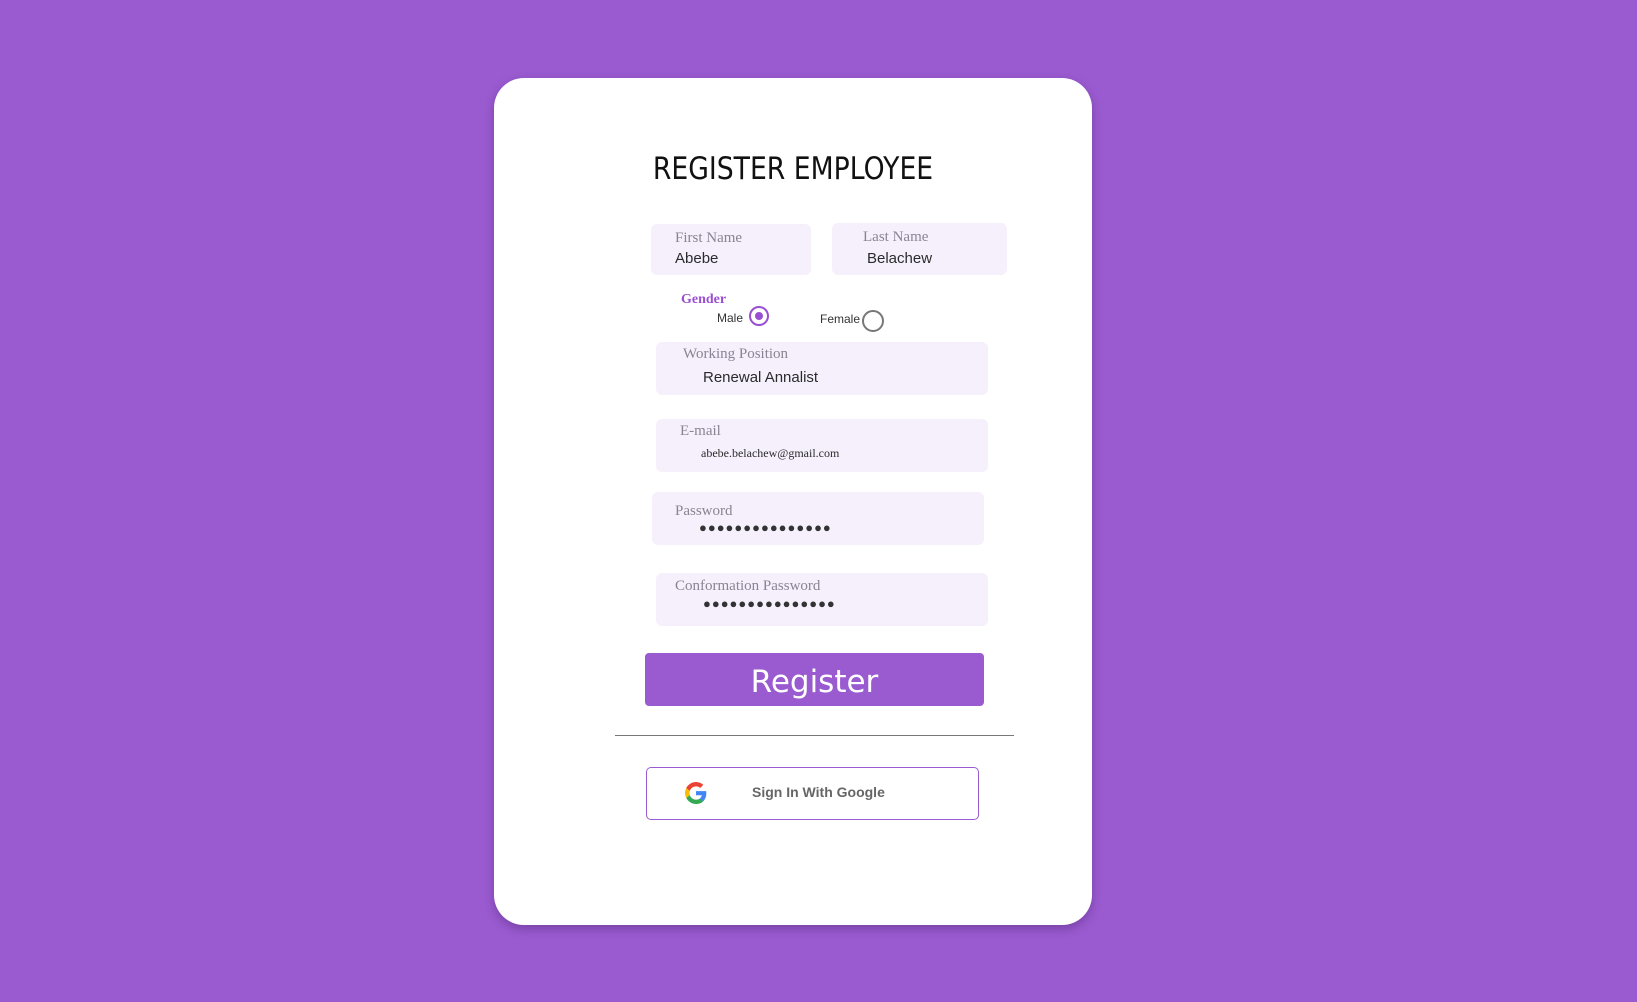 Image resolution: width=1637 pixels, height=1002 pixels. I want to click on first-name-value: Abebe, so click(697, 258).